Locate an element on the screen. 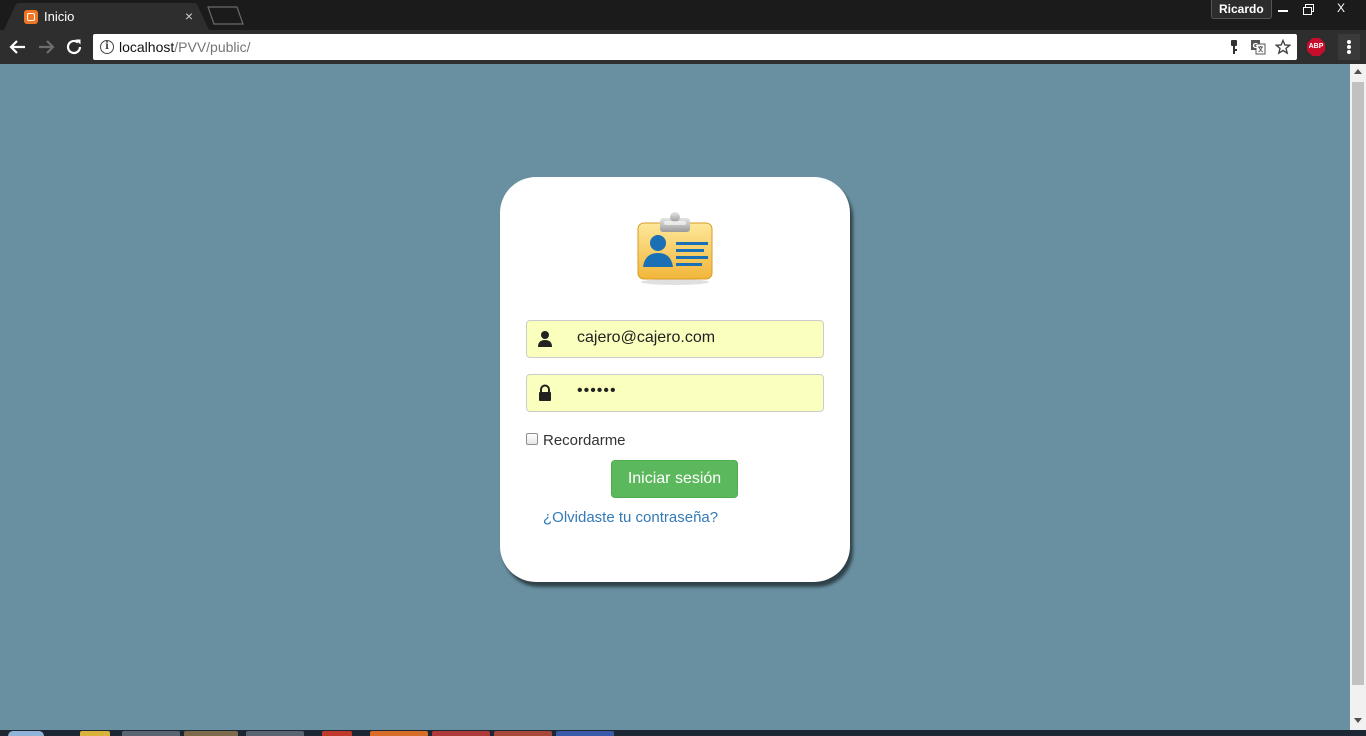  svg-text: G is located at coordinates (1256, 46).